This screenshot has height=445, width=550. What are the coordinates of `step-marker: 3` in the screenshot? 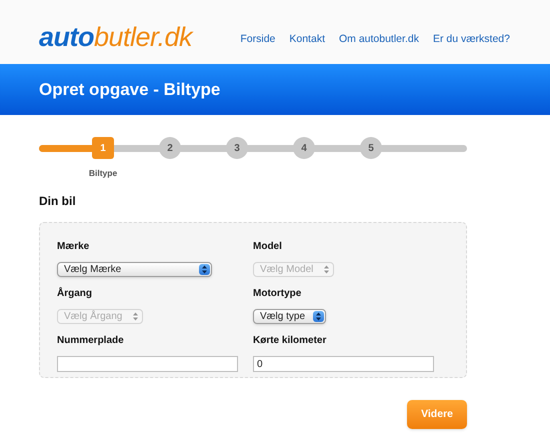 It's located at (237, 148).